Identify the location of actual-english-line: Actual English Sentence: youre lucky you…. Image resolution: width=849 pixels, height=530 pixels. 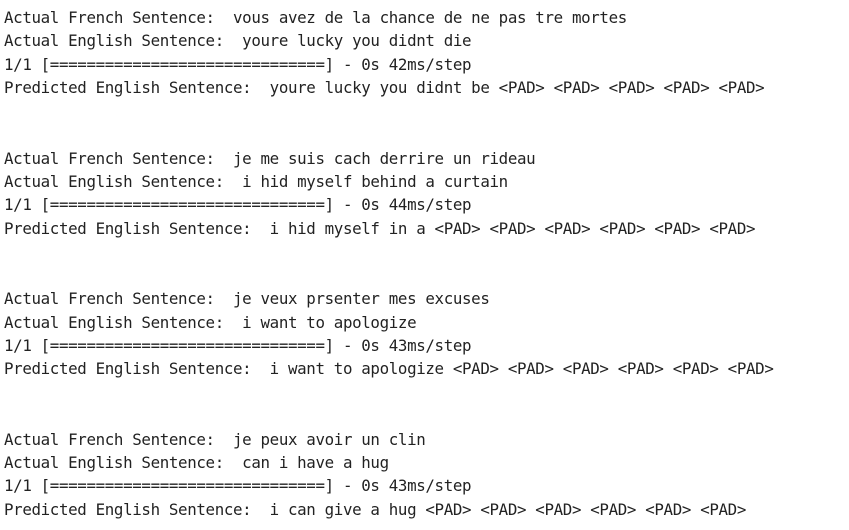
(238, 41).